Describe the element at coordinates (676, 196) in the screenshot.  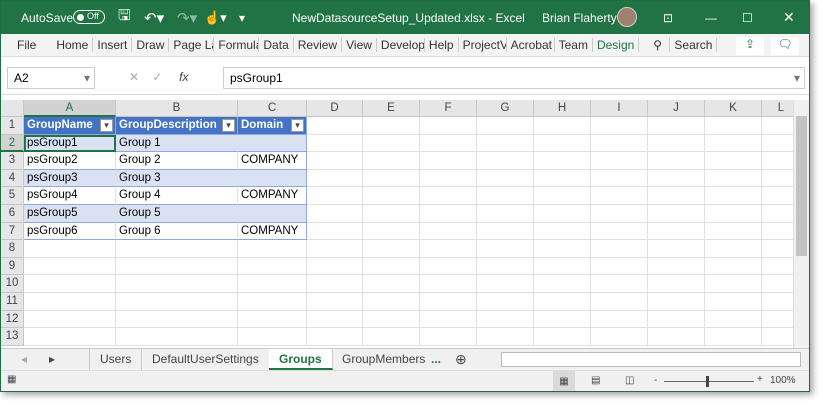
I see `cell-J5` at that location.